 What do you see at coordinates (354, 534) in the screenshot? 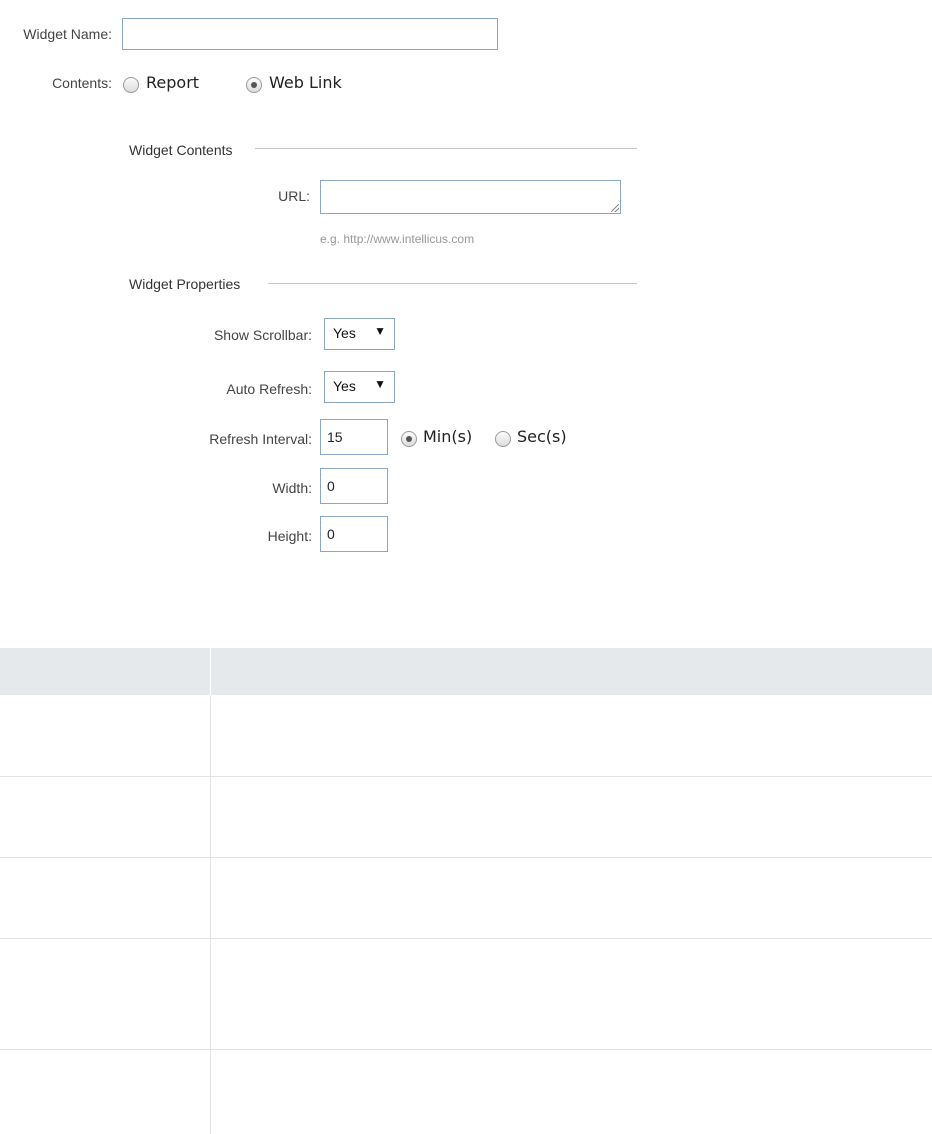
I see `height-input` at bounding box center [354, 534].